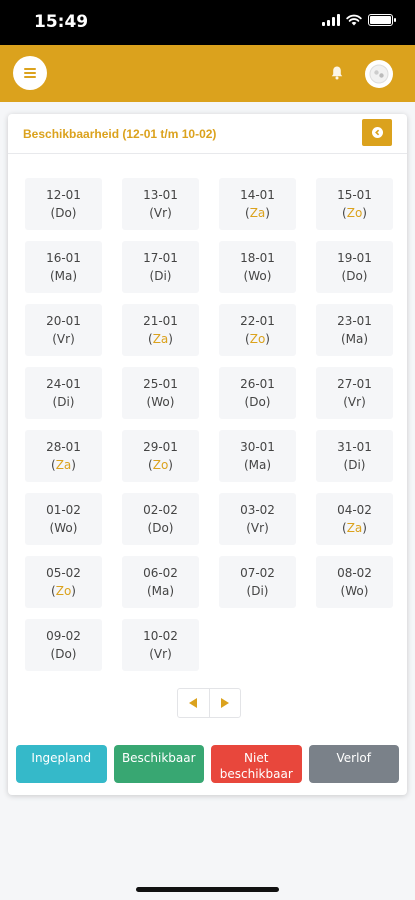 Image resolution: width=415 pixels, height=900 pixels. I want to click on day-cell: 31-01 (Di), so click(354, 456).